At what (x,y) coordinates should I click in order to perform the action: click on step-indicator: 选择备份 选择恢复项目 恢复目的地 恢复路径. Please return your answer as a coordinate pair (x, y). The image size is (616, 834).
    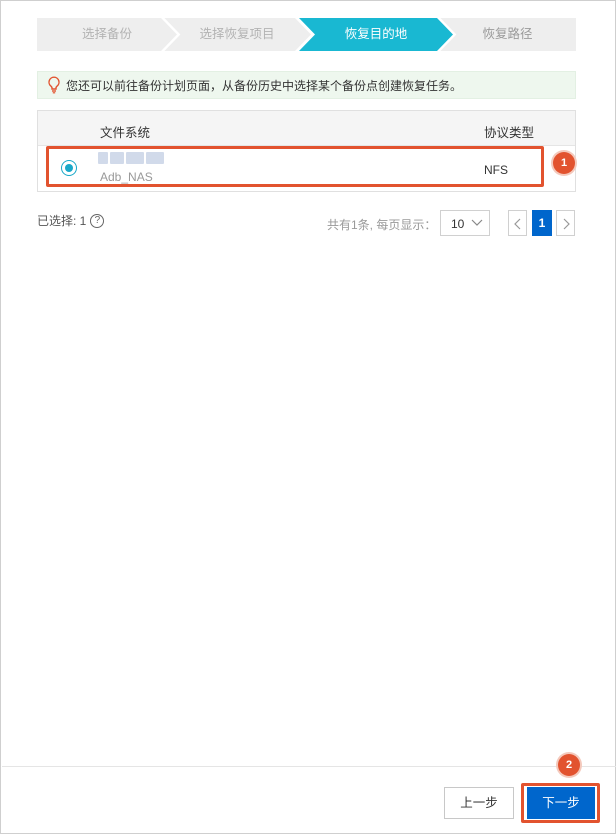
    Looking at the image, I should click on (306, 34).